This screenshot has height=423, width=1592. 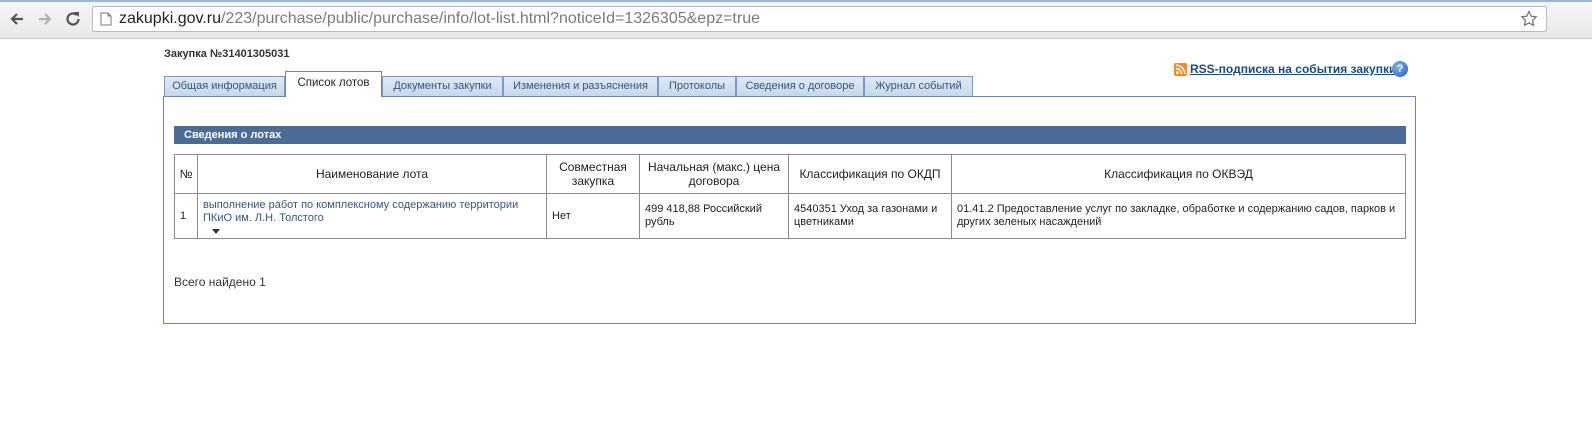 I want to click on arrow-right-icon, so click(x=45, y=19).